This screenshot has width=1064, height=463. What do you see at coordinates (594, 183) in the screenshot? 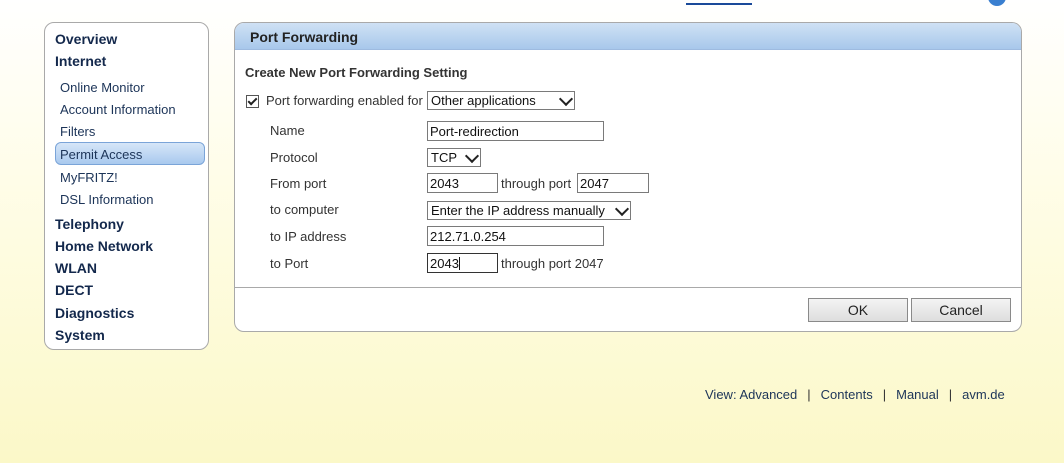
I see `through-port-value: 2047` at bounding box center [594, 183].